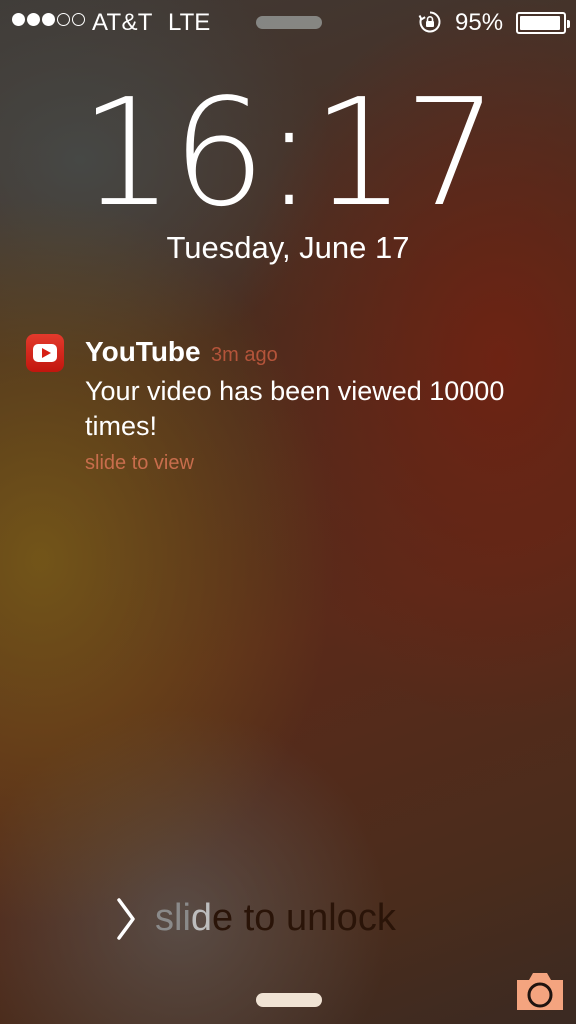 Image resolution: width=576 pixels, height=1024 pixels. I want to click on youtube-play-triangle, so click(46, 353).